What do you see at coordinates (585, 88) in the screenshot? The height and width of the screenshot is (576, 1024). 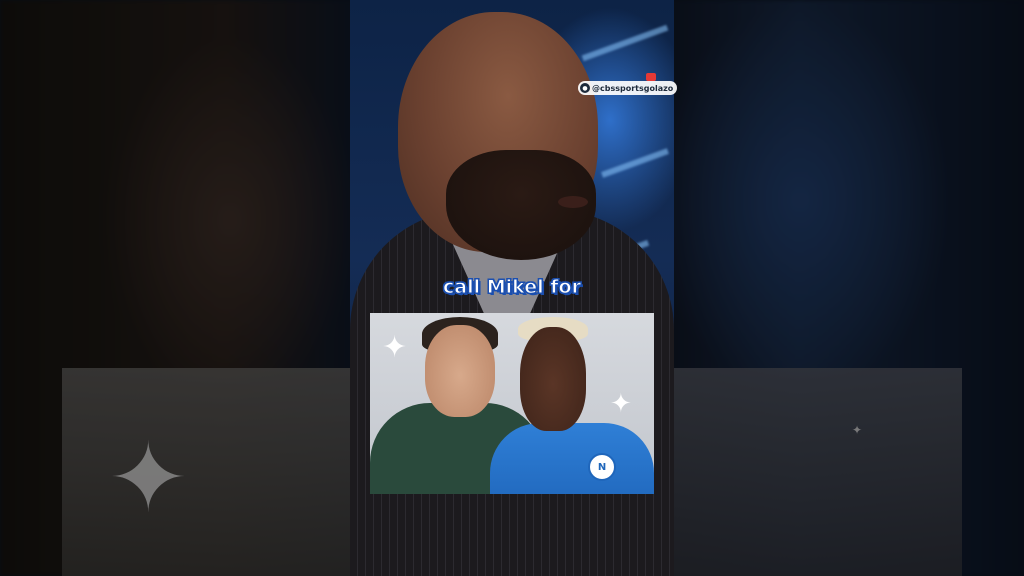 I see `cbs-eye-icon: ●` at bounding box center [585, 88].